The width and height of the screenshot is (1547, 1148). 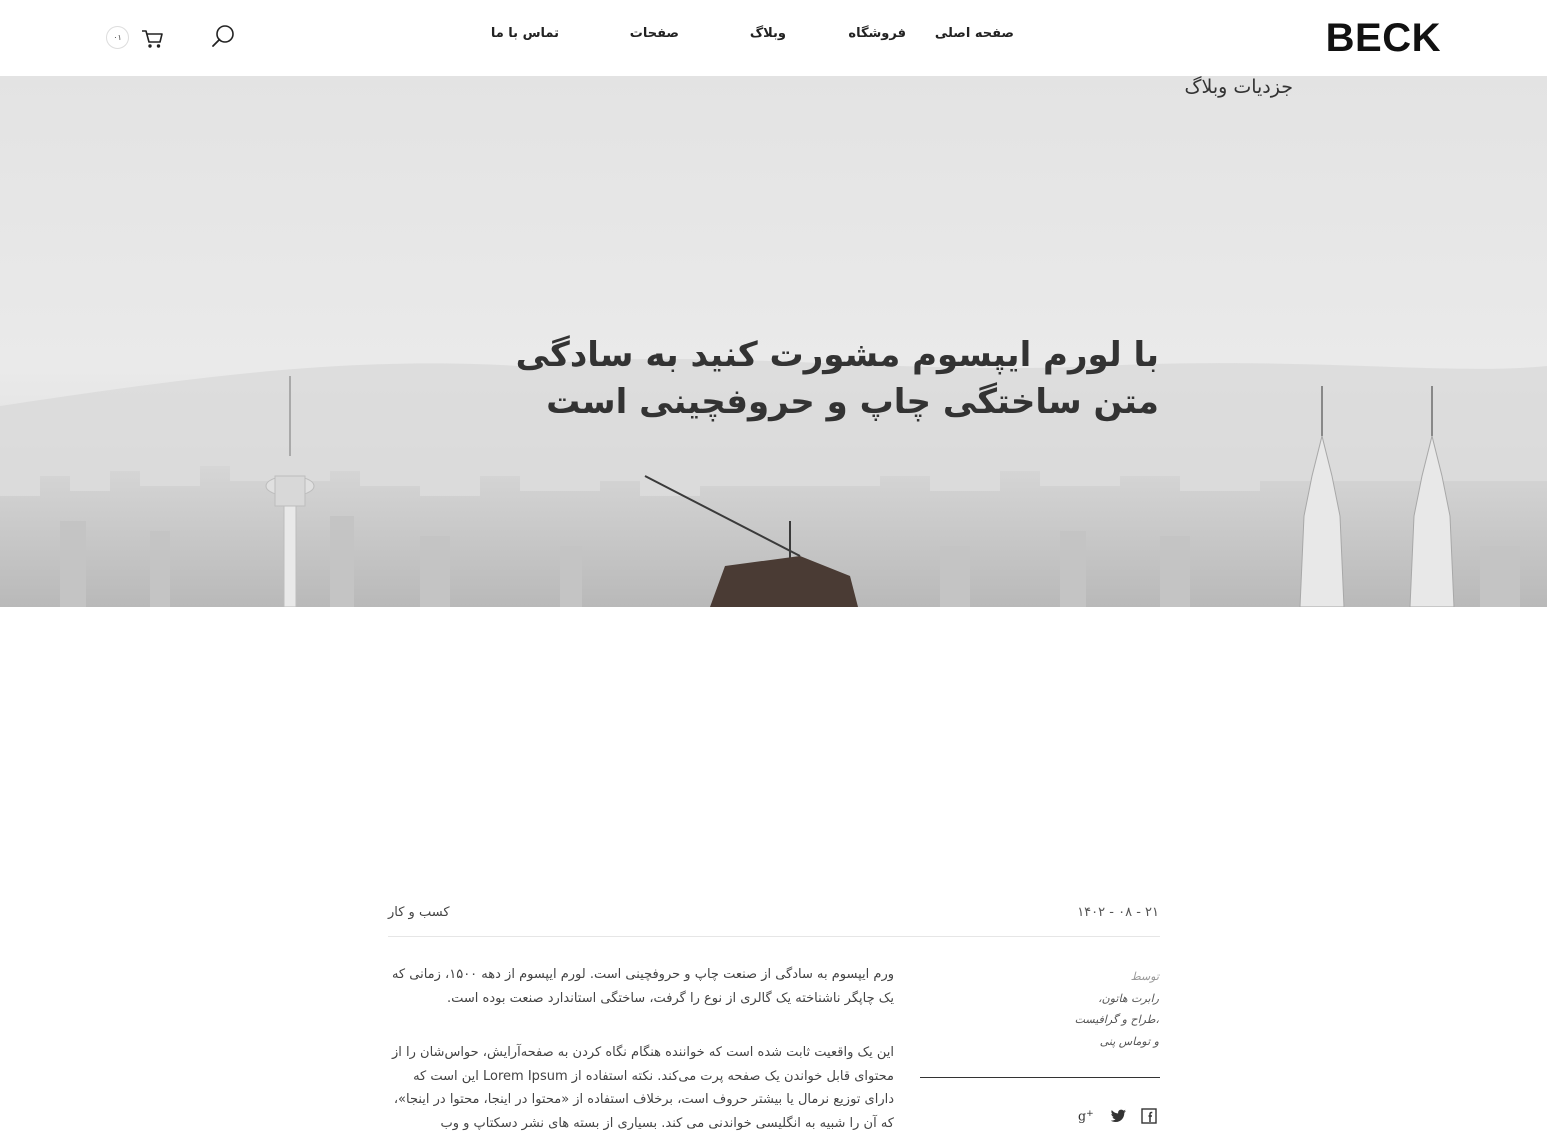 What do you see at coordinates (1040, 1077) in the screenshot?
I see `author-divider` at bounding box center [1040, 1077].